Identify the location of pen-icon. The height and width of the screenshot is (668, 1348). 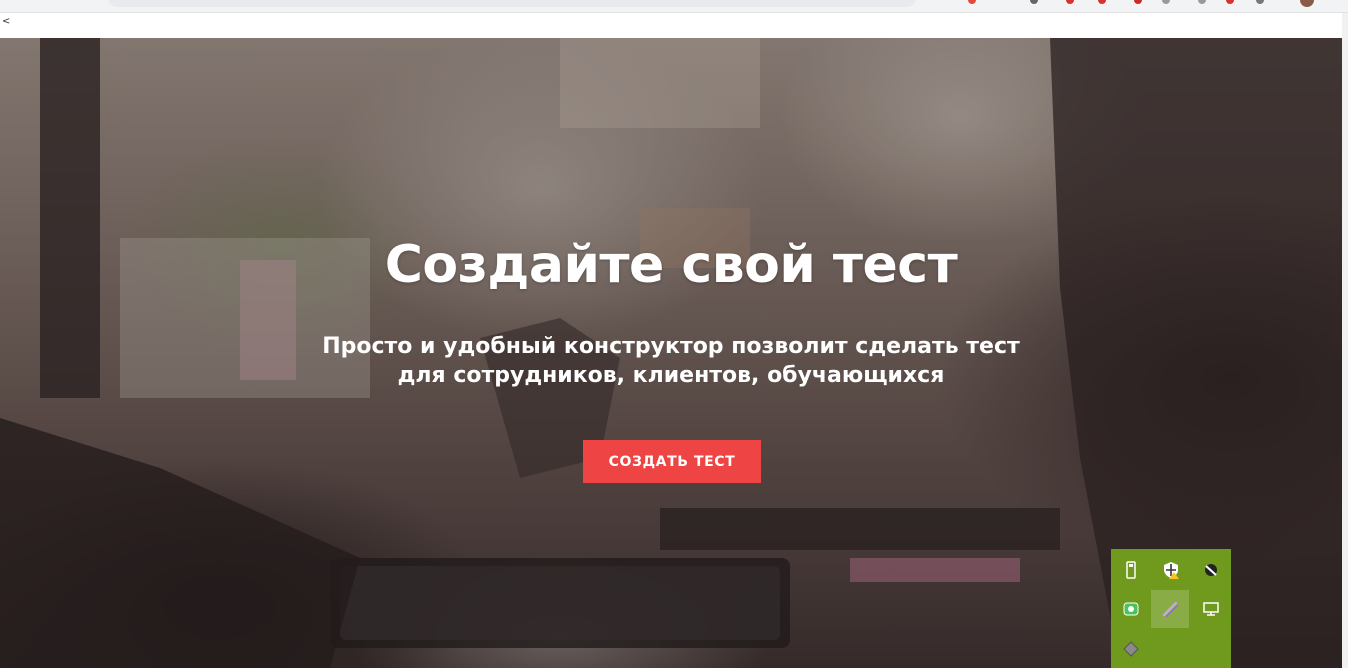
(1170, 609).